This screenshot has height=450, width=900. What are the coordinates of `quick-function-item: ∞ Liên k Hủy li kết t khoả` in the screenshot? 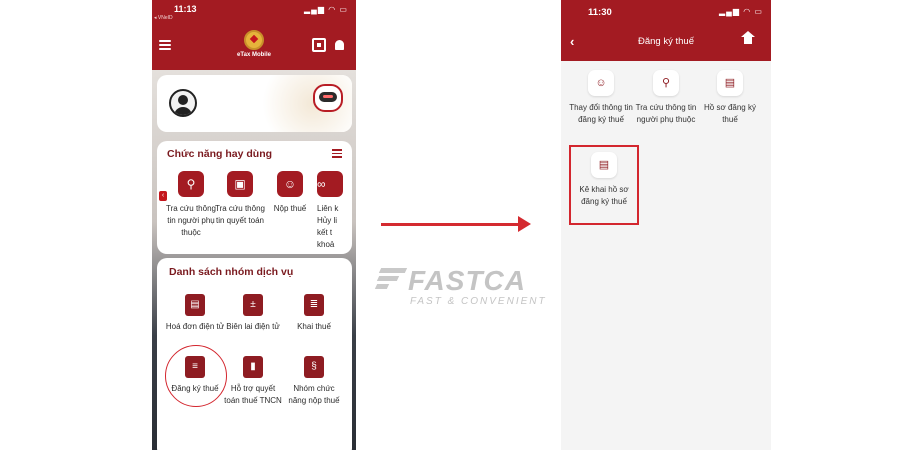 It's located at (332, 211).